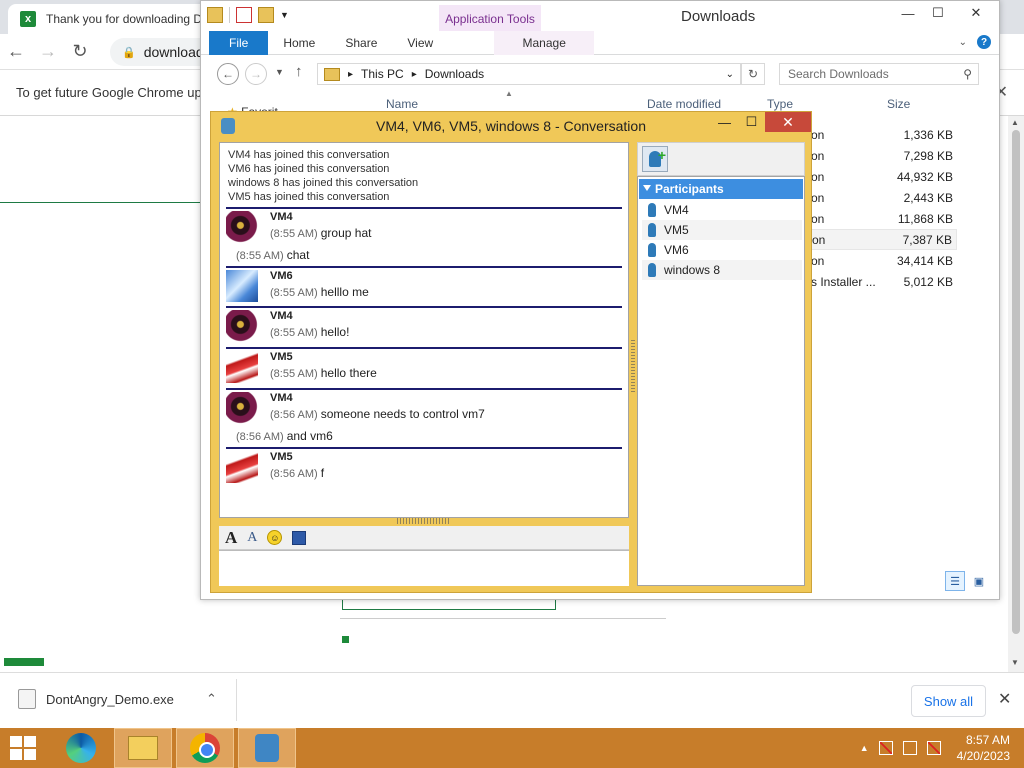 The image size is (1024, 768). I want to click on recent-dropdown-icon: ▼, so click(279, 72).